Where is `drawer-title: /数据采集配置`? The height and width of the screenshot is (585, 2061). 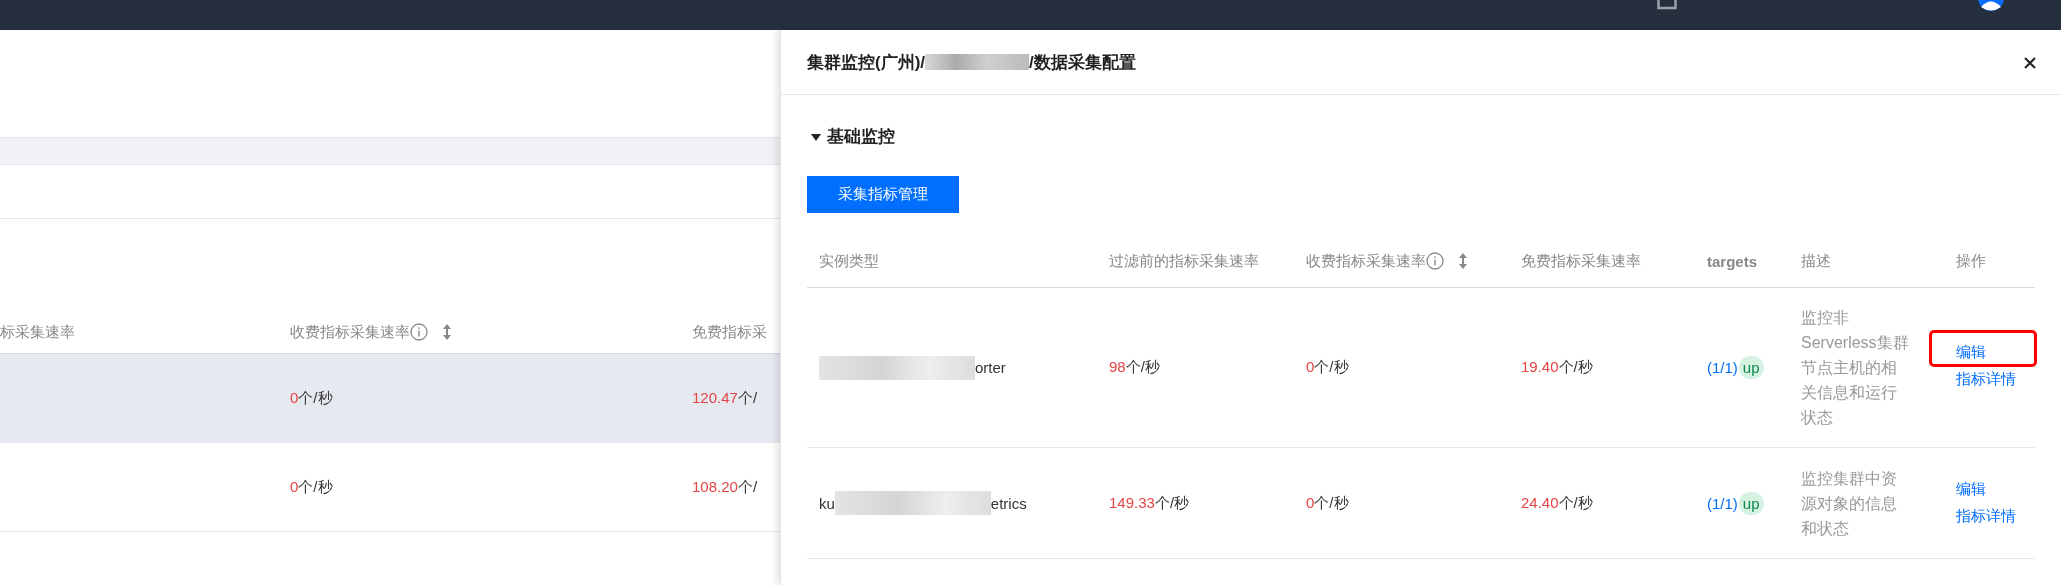 drawer-title: /数据采集配置 is located at coordinates (1082, 62).